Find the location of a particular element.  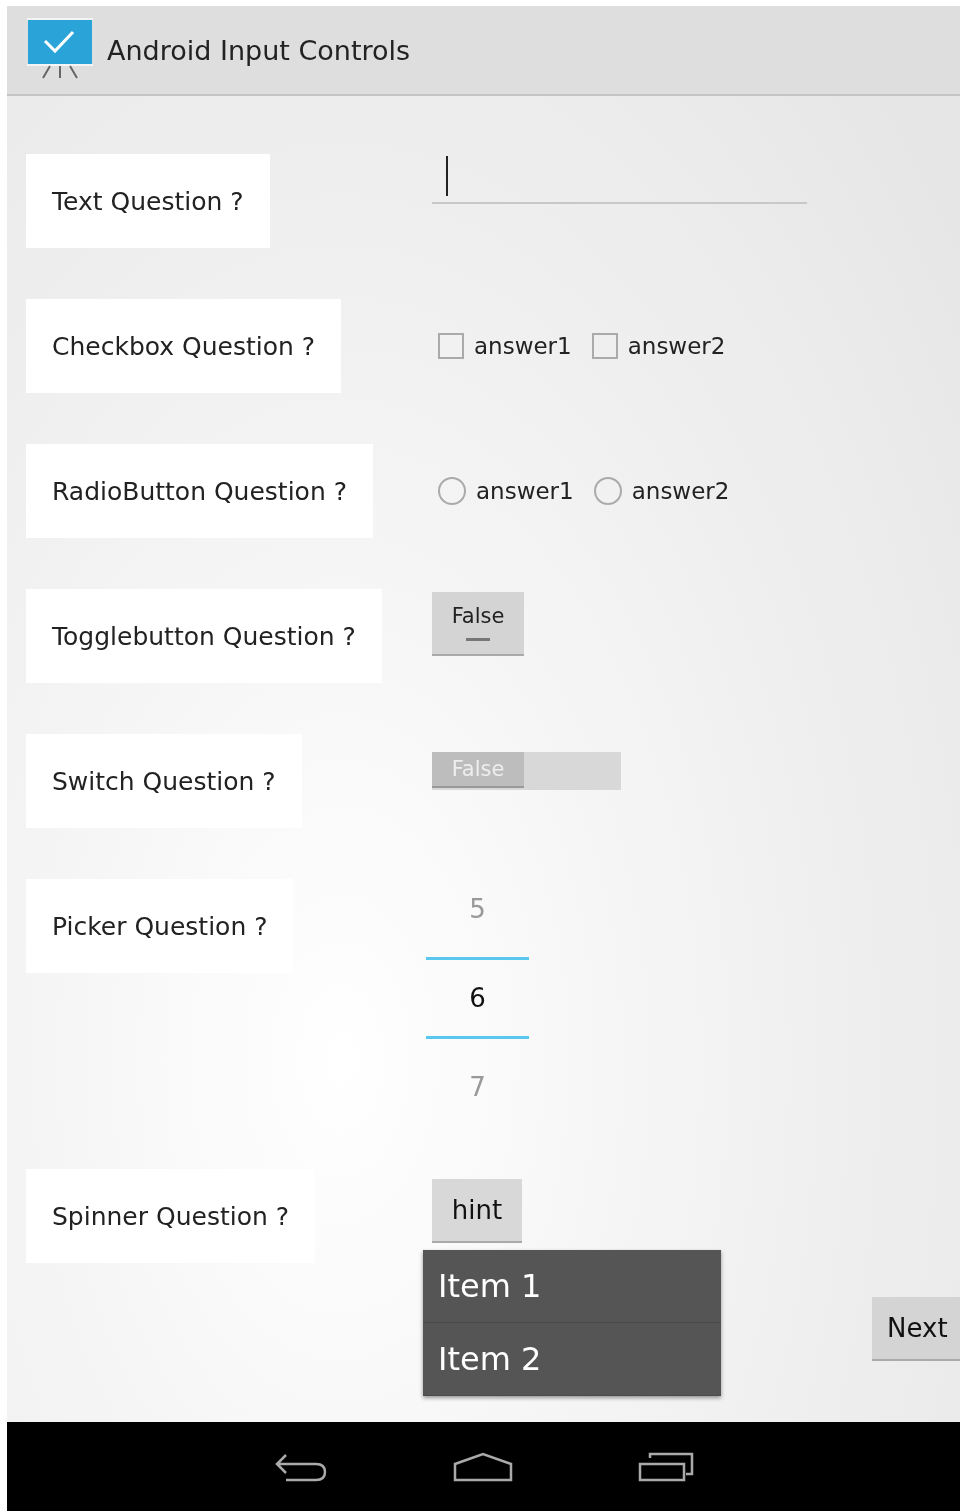

question-label: Picker Question ? is located at coordinates (160, 926).